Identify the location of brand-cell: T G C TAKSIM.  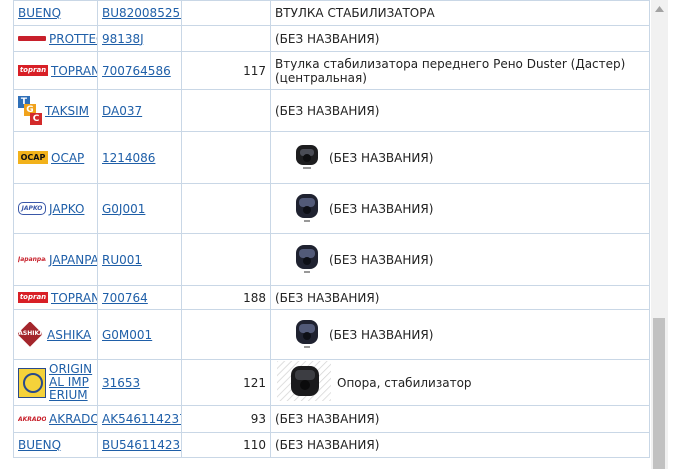
(55, 110).